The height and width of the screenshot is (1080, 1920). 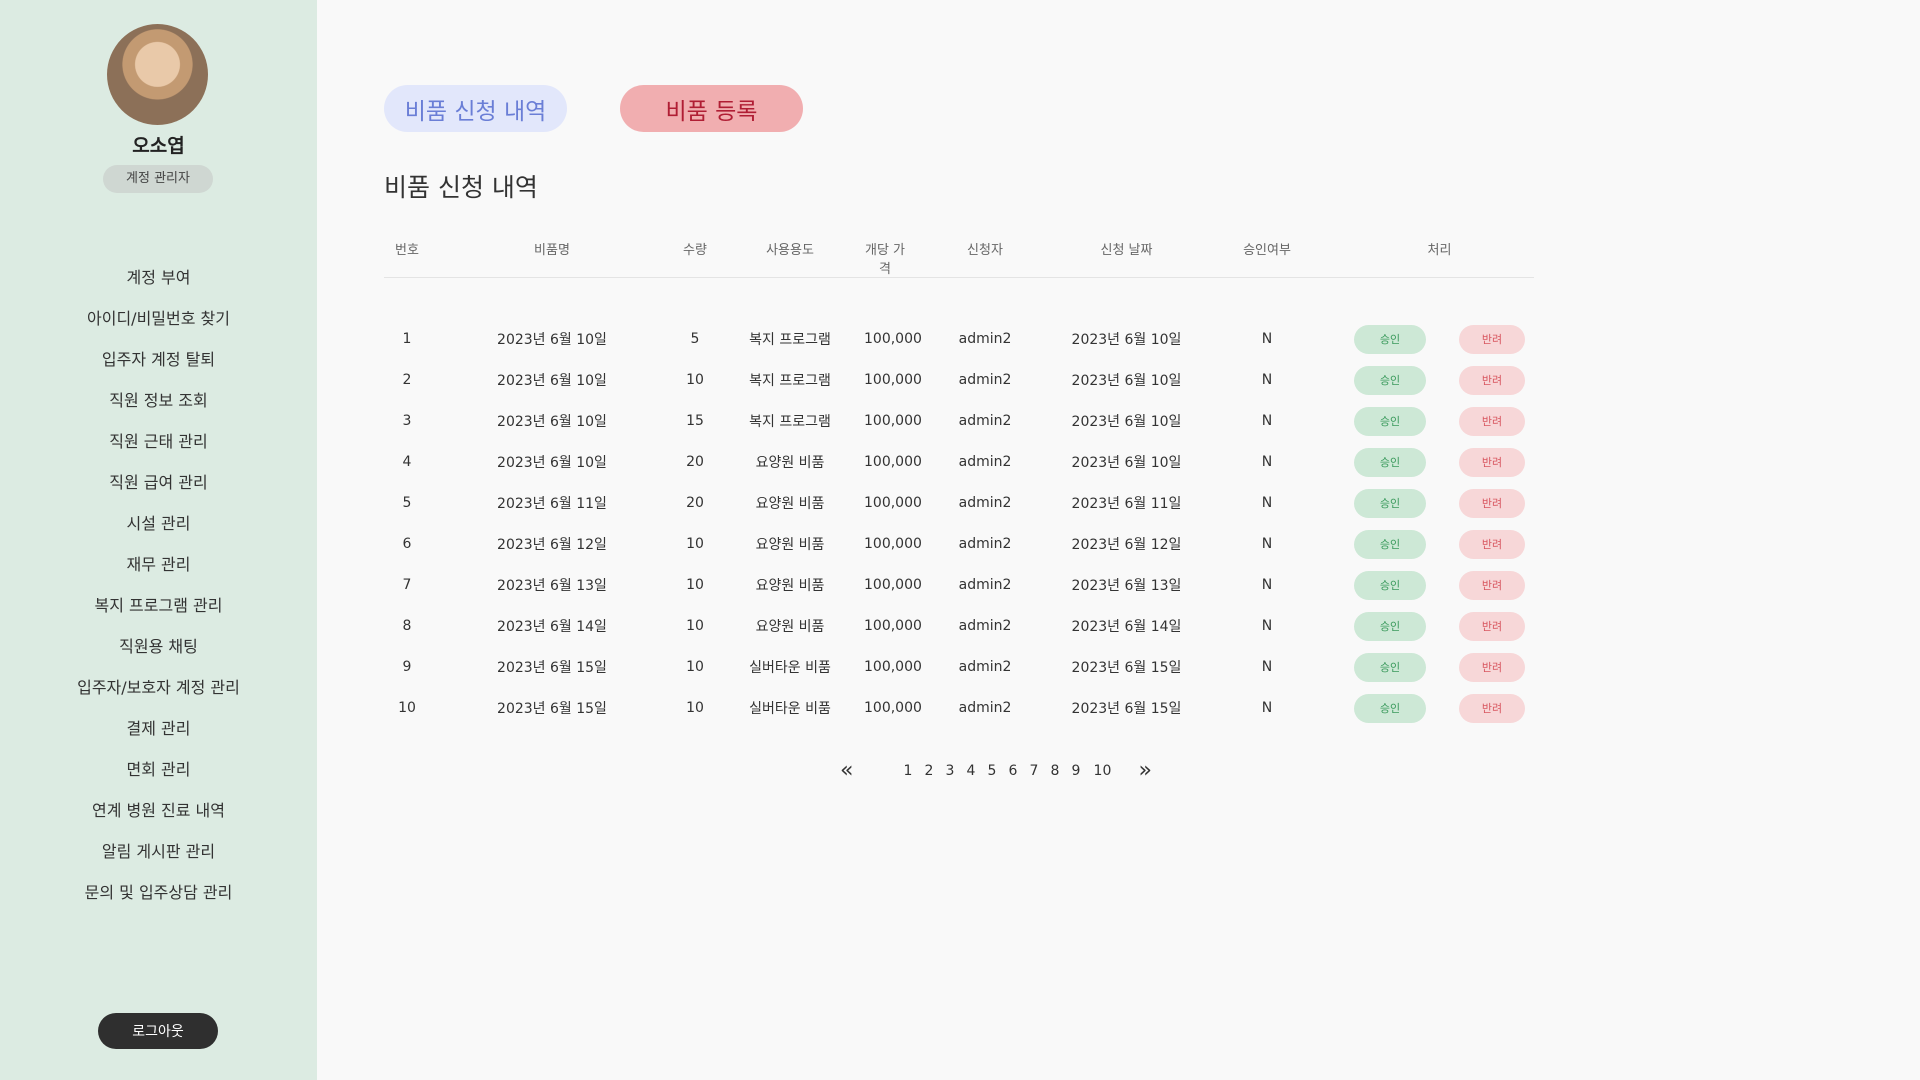 What do you see at coordinates (790, 422) in the screenshot?
I see `cell-purpose: 복지 프로그램` at bounding box center [790, 422].